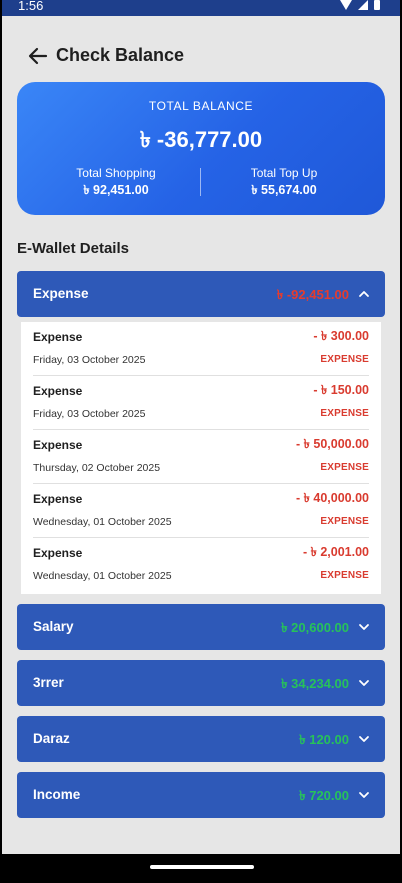  Describe the element at coordinates (116, 173) in the screenshot. I see `total-shopping-label: Total Shopping` at that location.